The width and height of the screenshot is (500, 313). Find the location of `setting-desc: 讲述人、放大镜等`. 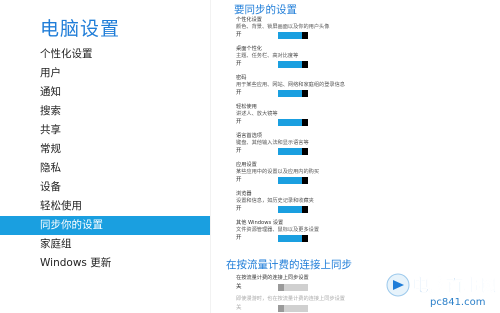

setting-desc: 讲述人、放大镜等 is located at coordinates (257, 113).